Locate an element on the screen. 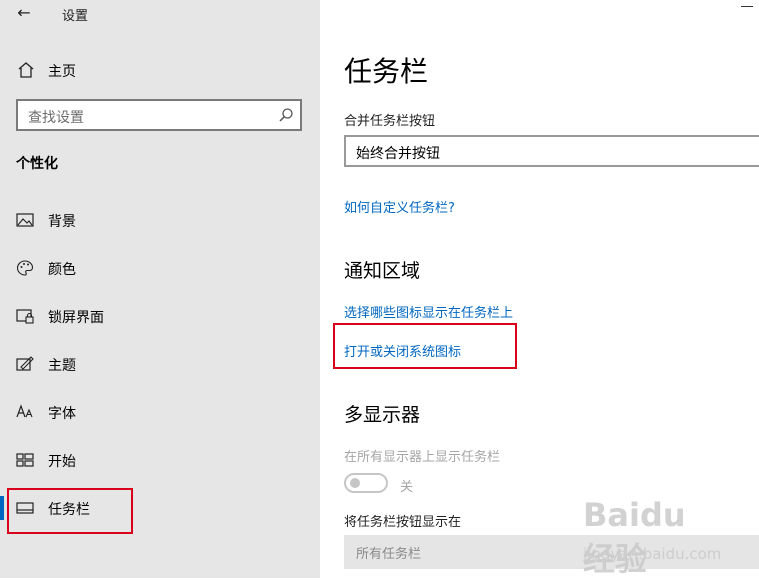 Image resolution: width=759 pixels, height=580 pixels. sidebar-item-label: 主题 is located at coordinates (62, 366).